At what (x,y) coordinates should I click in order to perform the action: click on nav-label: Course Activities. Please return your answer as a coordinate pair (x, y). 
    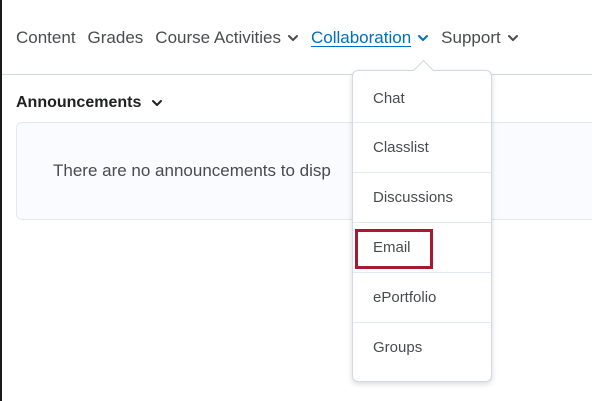
    Looking at the image, I should click on (218, 37).